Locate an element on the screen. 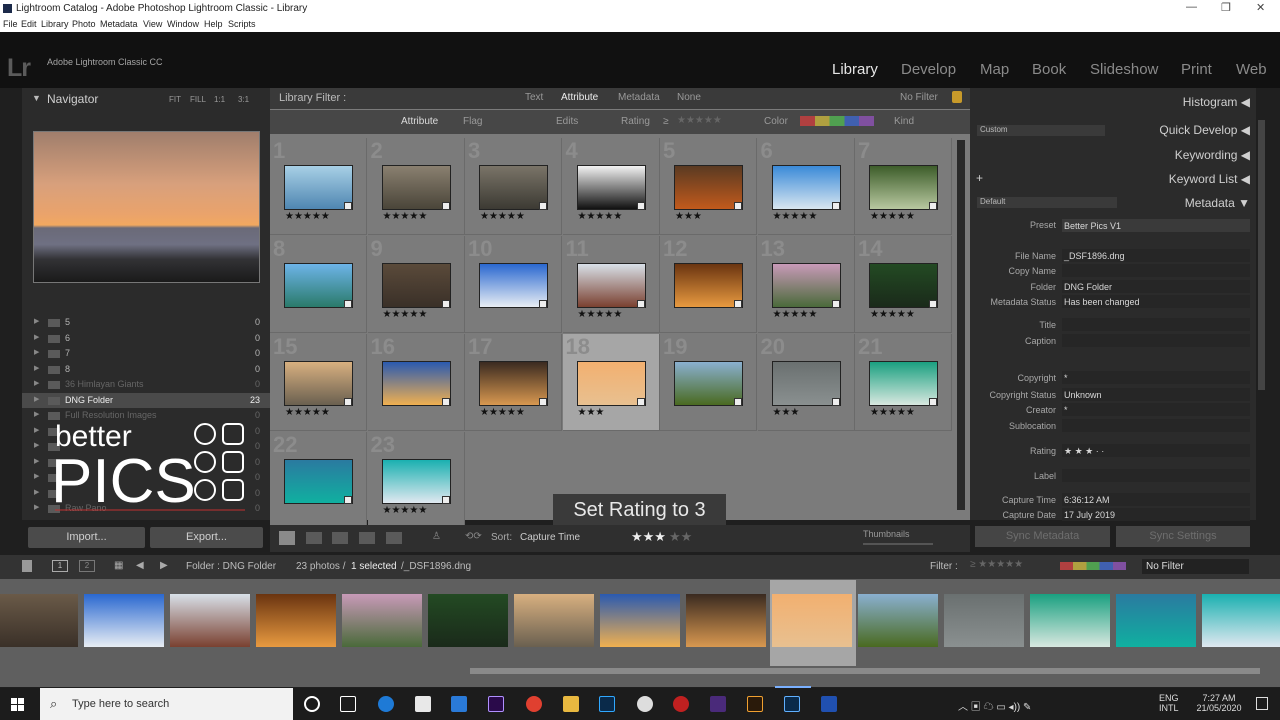  photoshop-icon is located at coordinates (607, 704).